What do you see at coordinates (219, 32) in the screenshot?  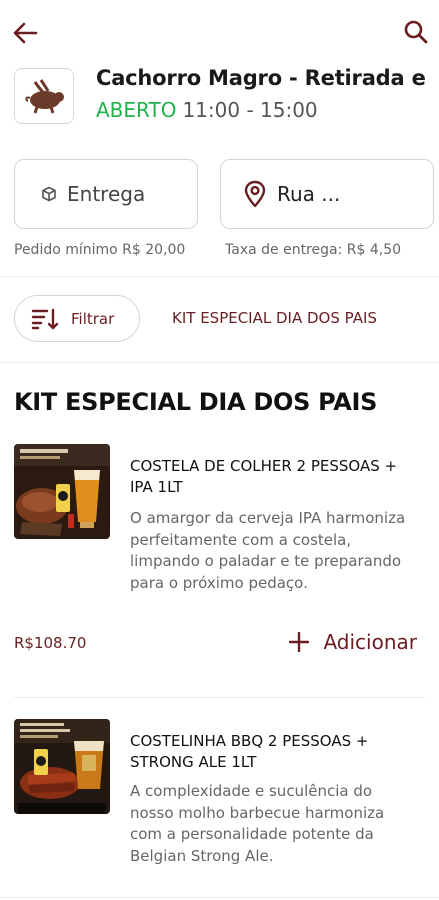 I see `top-bar` at bounding box center [219, 32].